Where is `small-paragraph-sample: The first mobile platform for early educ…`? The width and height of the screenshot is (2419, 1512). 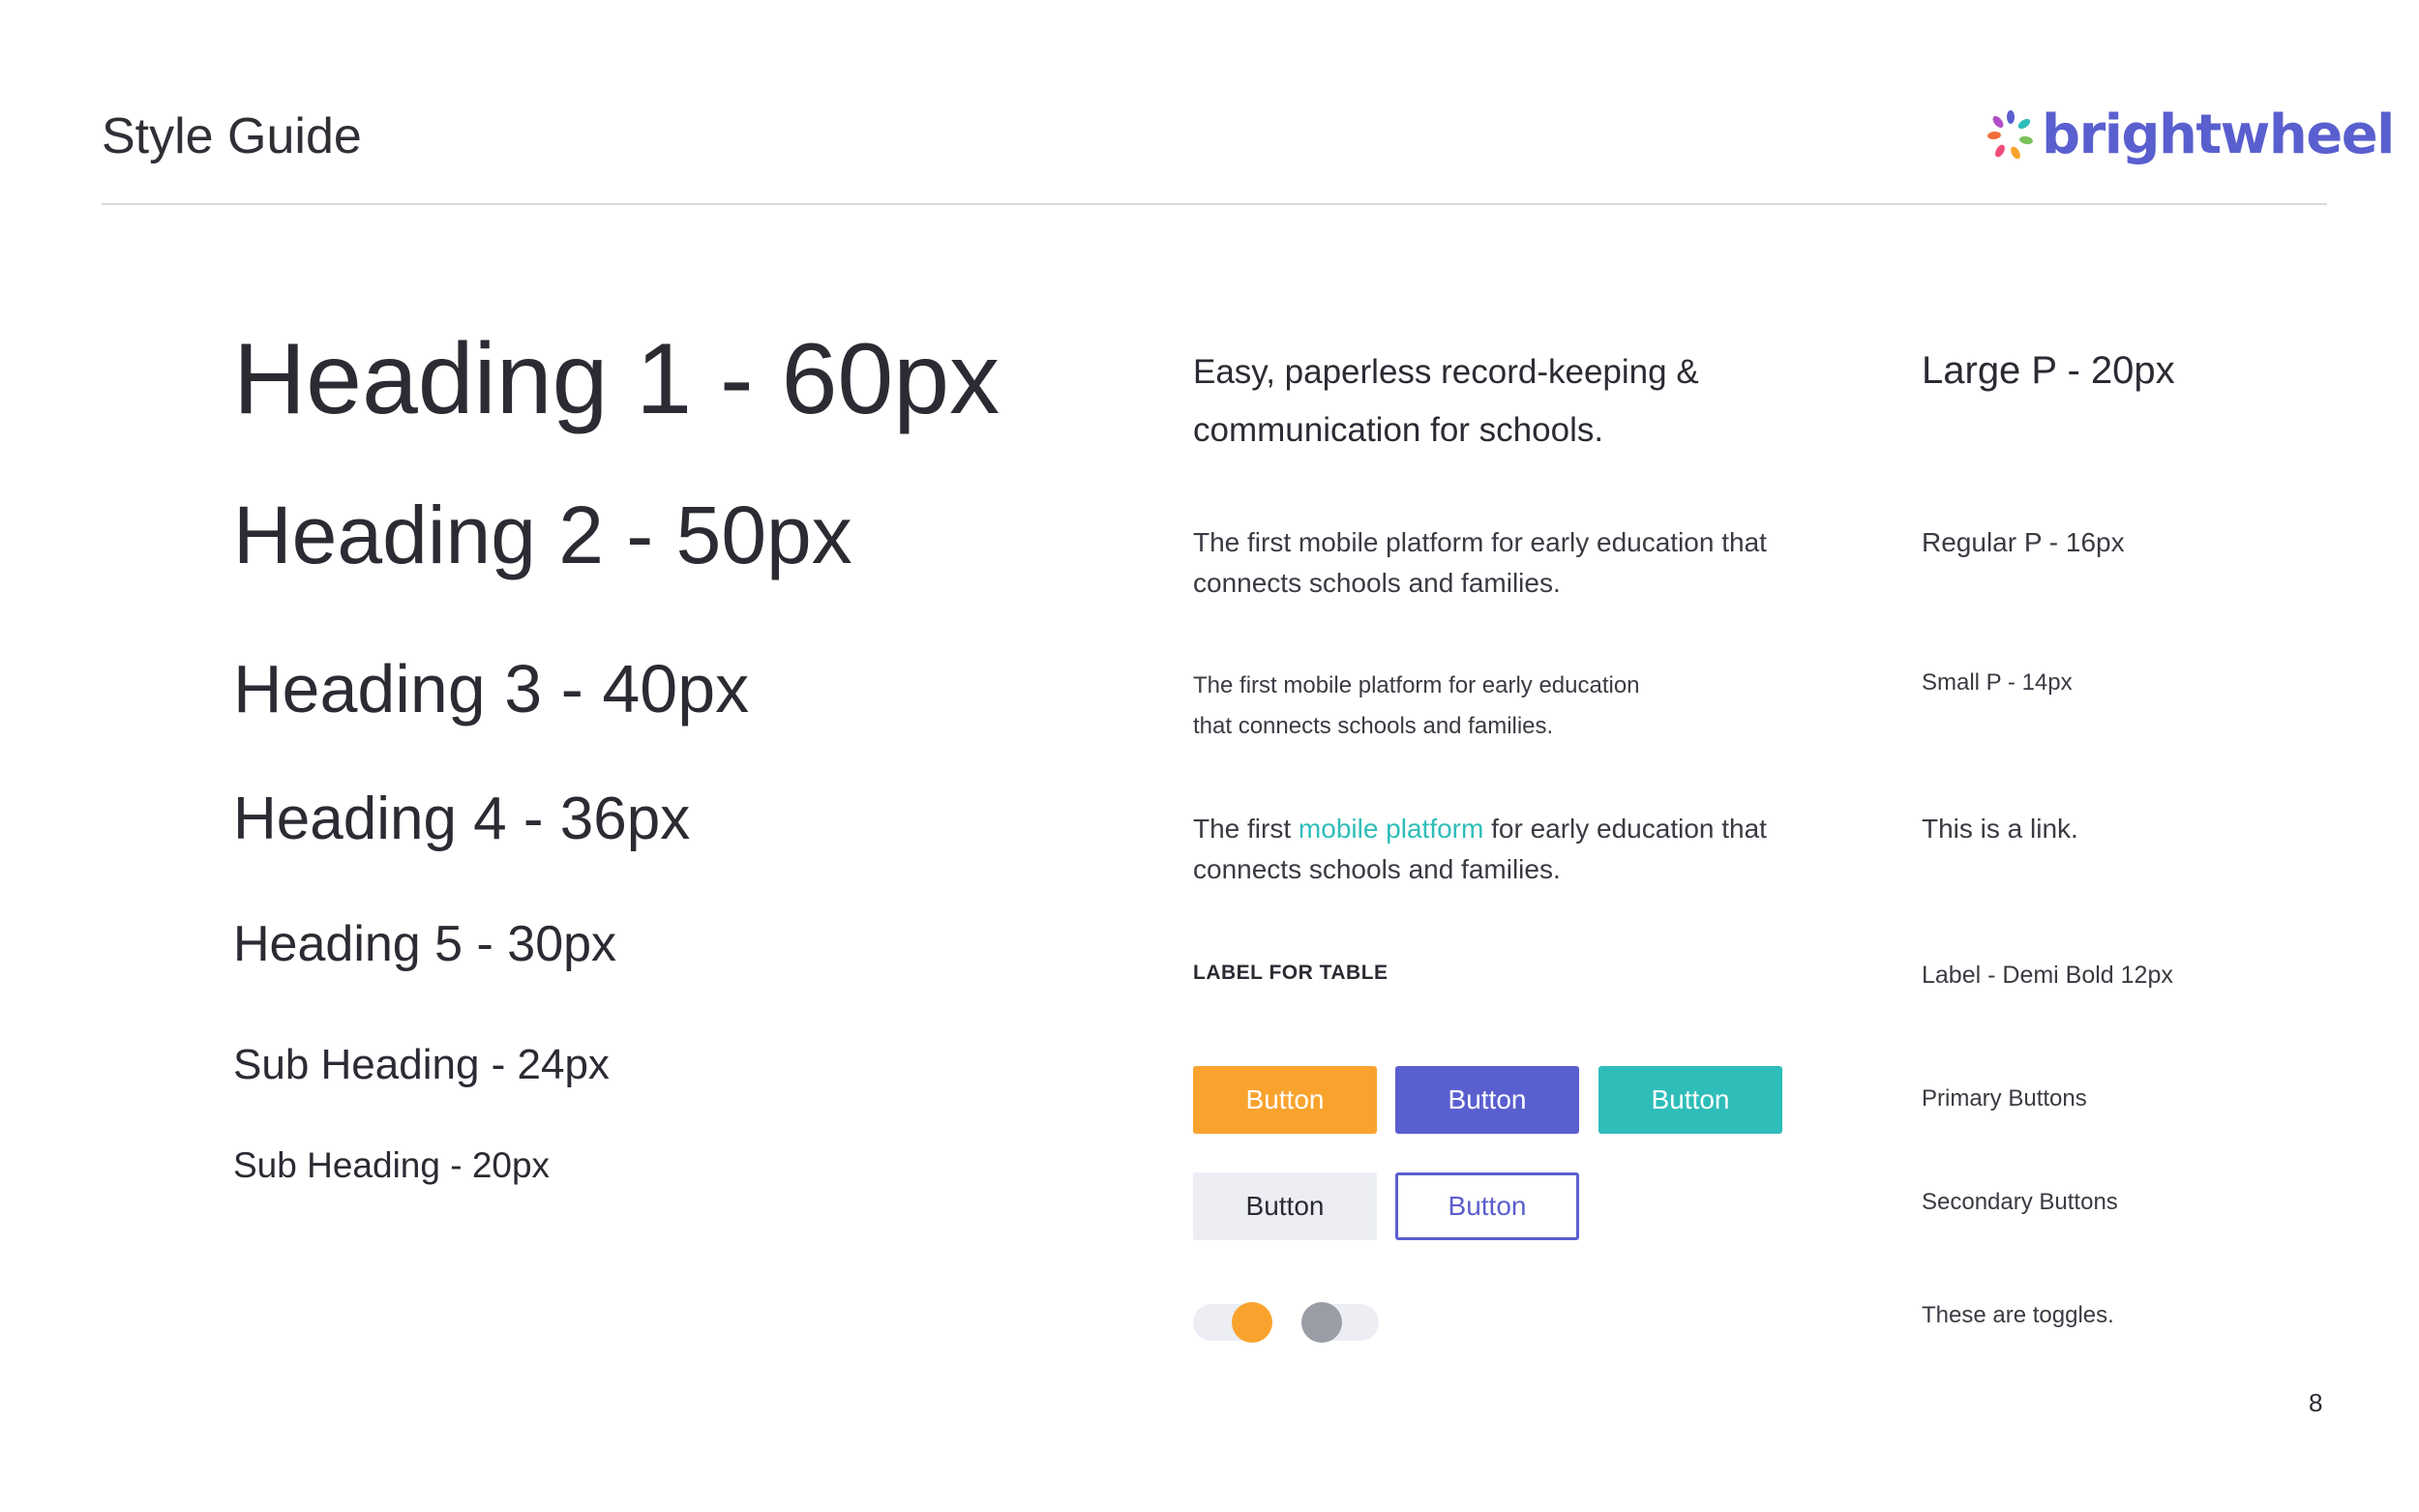 small-paragraph-sample: The first mobile platform for early educ… is located at coordinates (1493, 707).